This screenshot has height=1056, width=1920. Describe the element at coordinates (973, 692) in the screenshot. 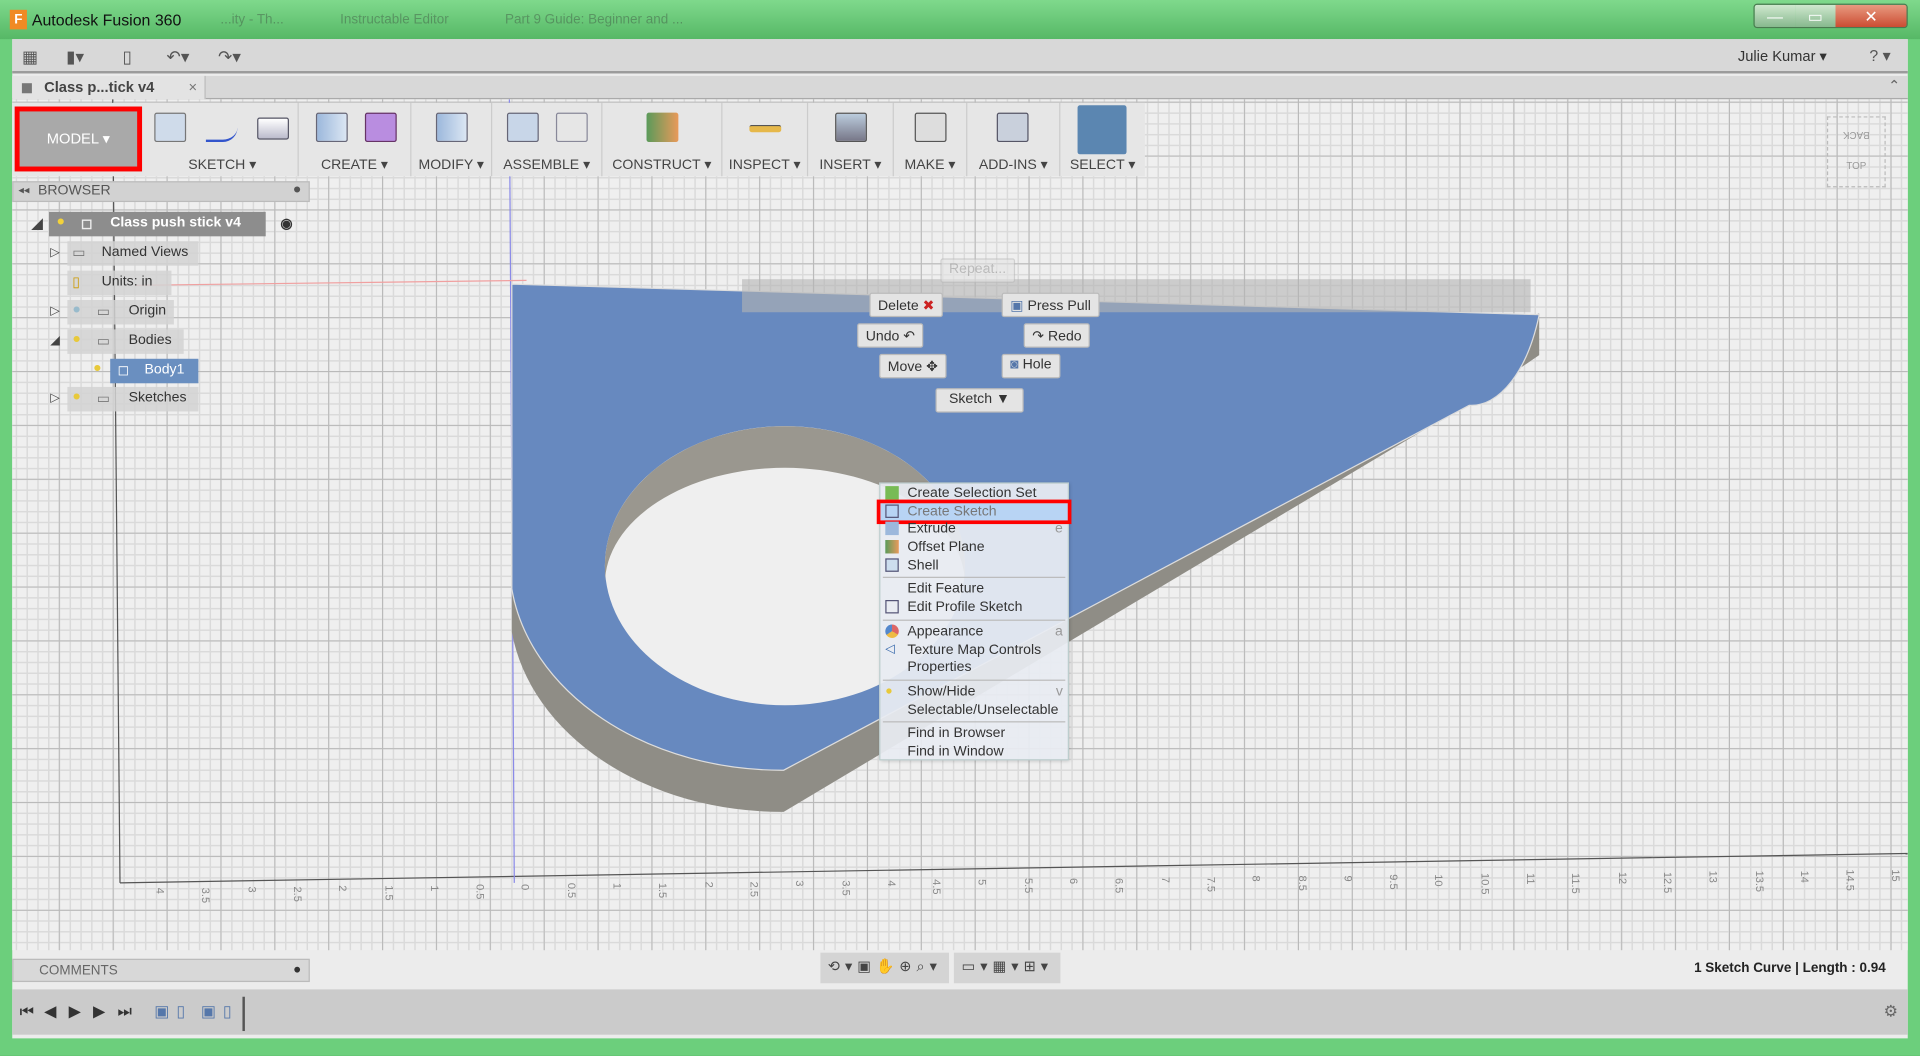

I see `menu-item-show-hide: ● Show/Hide v` at that location.